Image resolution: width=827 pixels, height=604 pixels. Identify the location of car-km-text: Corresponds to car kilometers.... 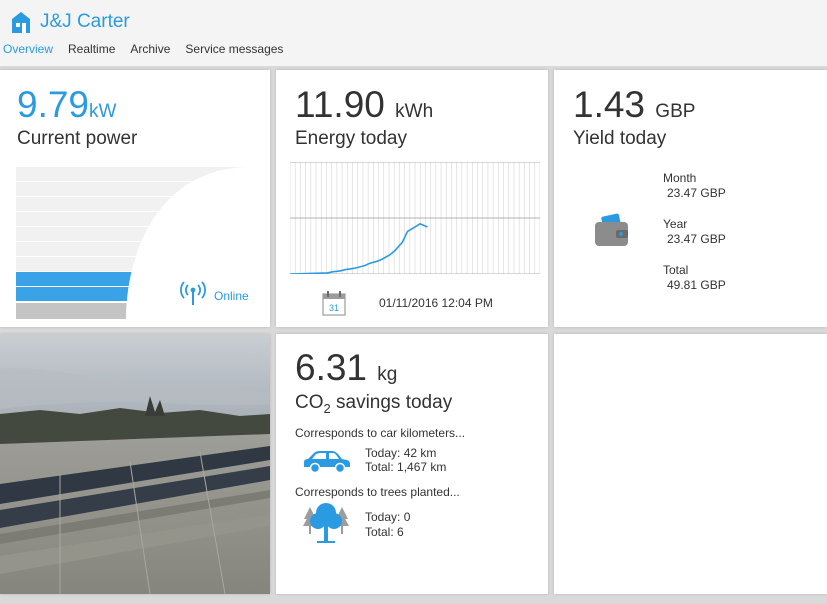
(380, 433).